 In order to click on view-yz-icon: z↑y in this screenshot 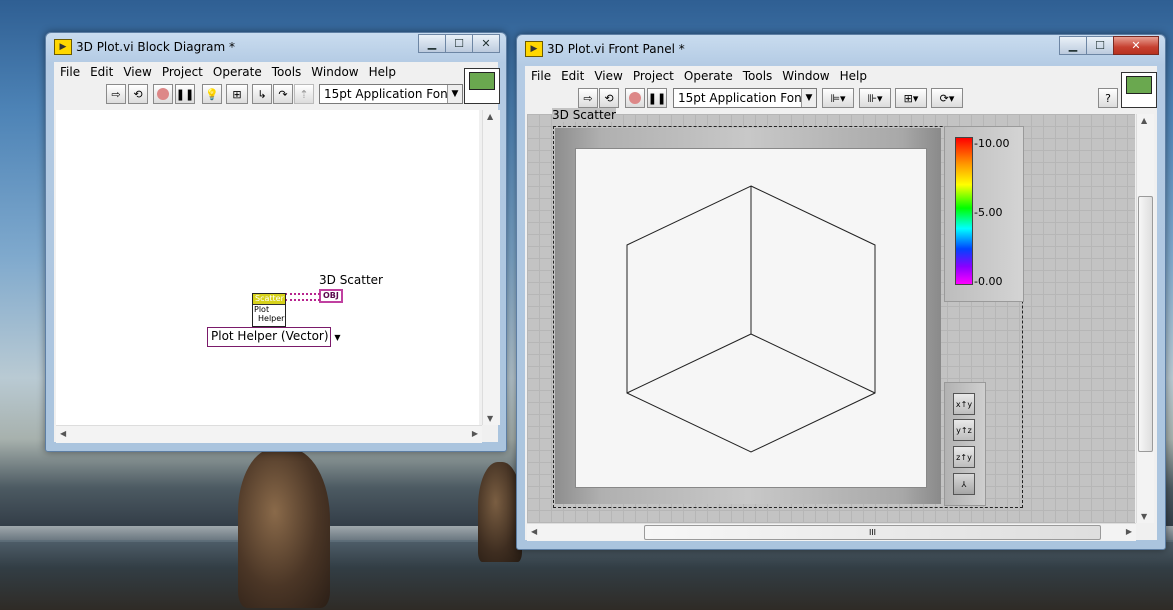, I will do `click(964, 457)`.